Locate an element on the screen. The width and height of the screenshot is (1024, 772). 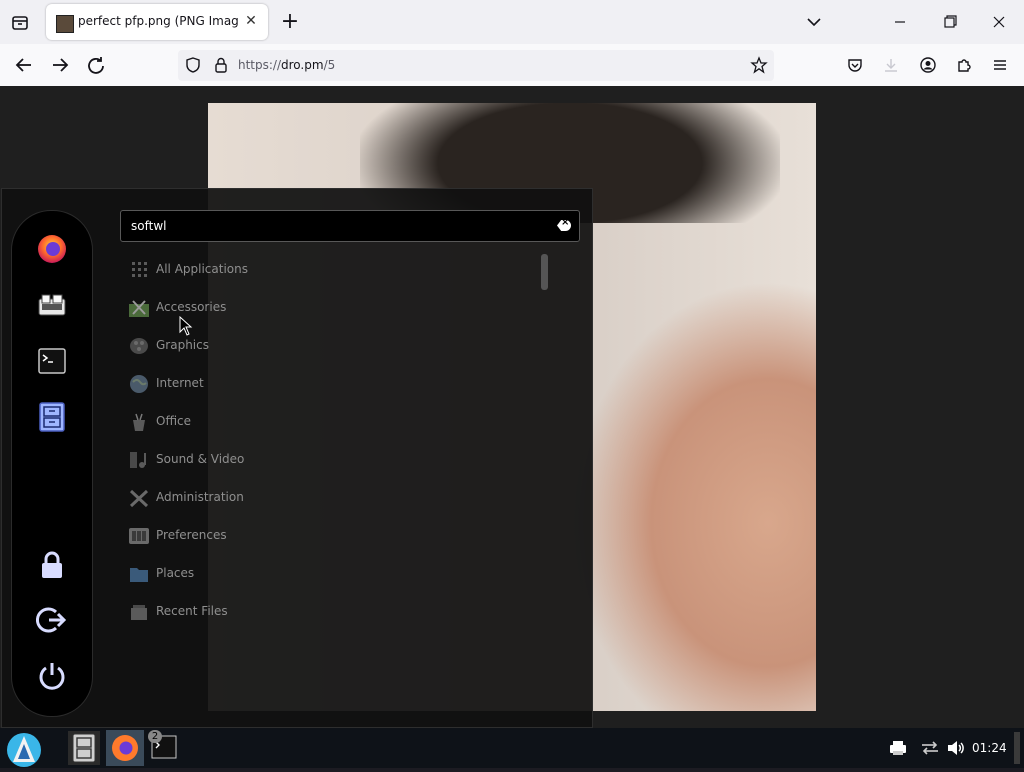
globe-icon is located at coordinates (139, 384).